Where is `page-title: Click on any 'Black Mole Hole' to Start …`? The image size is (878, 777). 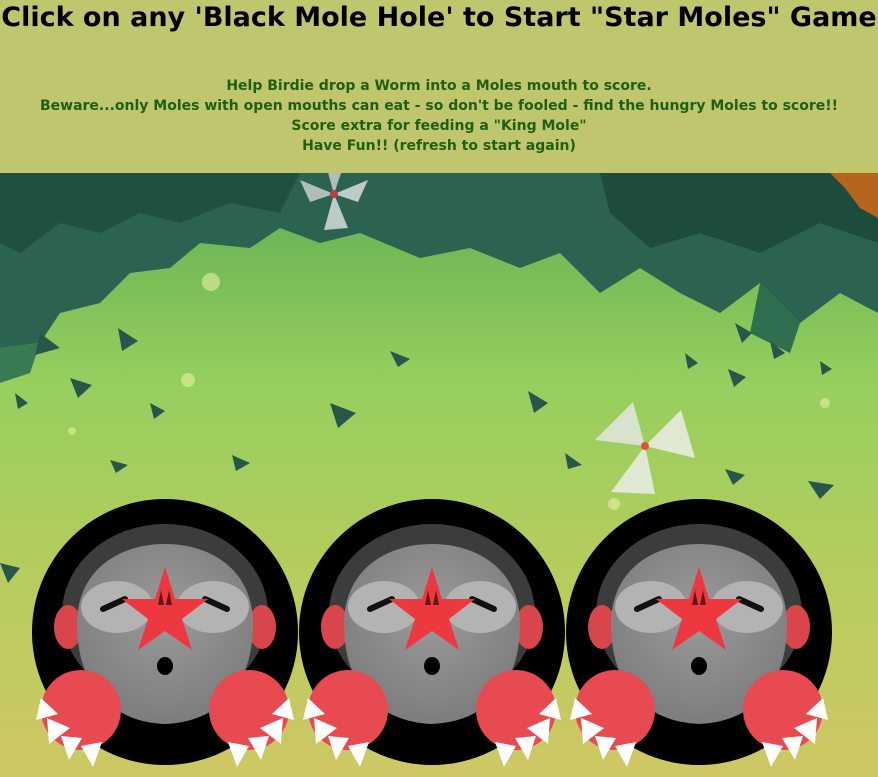 page-title: Click on any 'Black Mole Hole' to Start … is located at coordinates (439, 17).